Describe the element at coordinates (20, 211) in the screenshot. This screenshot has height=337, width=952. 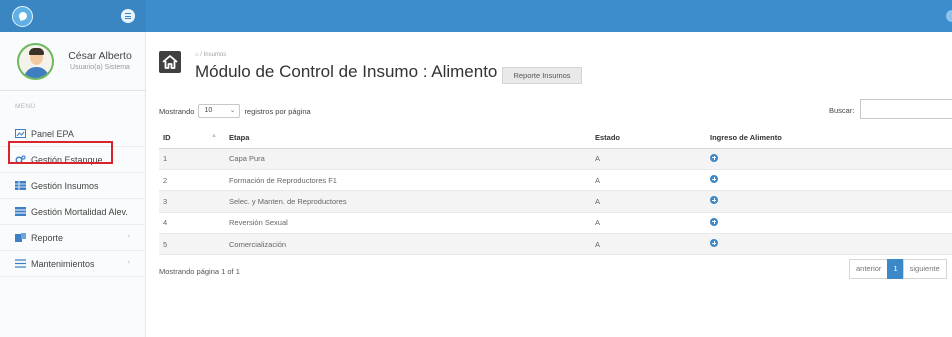
I see `list-icon` at that location.